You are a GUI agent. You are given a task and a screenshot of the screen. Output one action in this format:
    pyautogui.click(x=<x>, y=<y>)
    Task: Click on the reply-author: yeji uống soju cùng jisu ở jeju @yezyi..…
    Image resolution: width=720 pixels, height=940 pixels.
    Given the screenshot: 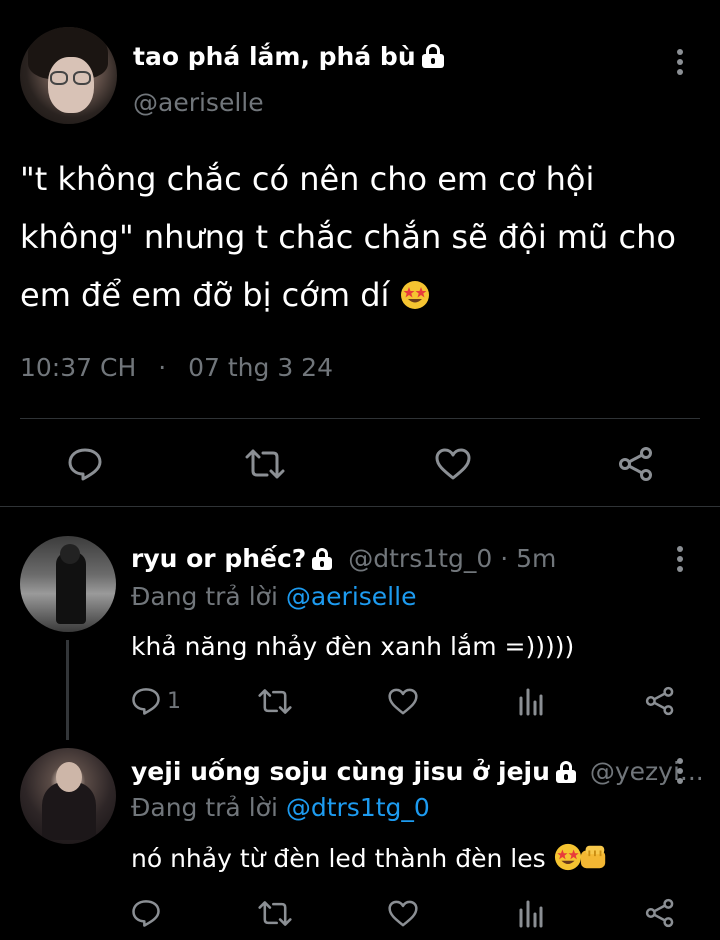 What is the action you would take?
    pyautogui.click(x=417, y=771)
    